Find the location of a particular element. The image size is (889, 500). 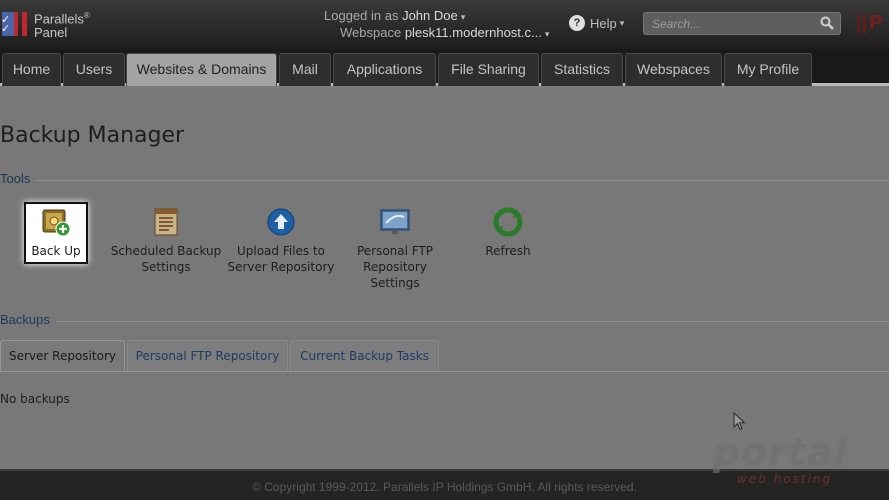

backups-divider is located at coordinates (472, 321).